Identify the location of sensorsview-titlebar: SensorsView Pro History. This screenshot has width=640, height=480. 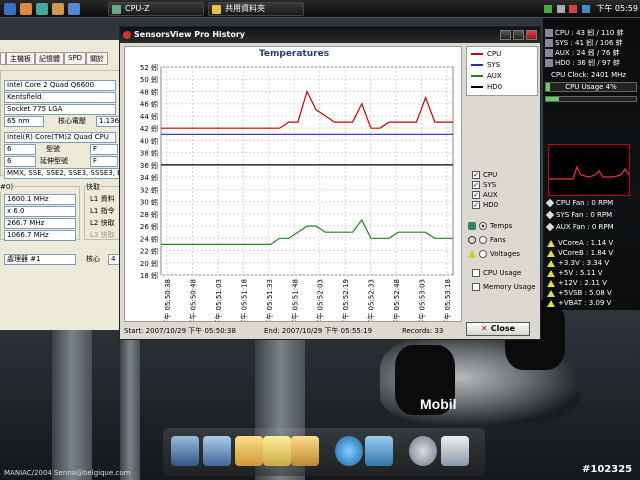
(330, 35).